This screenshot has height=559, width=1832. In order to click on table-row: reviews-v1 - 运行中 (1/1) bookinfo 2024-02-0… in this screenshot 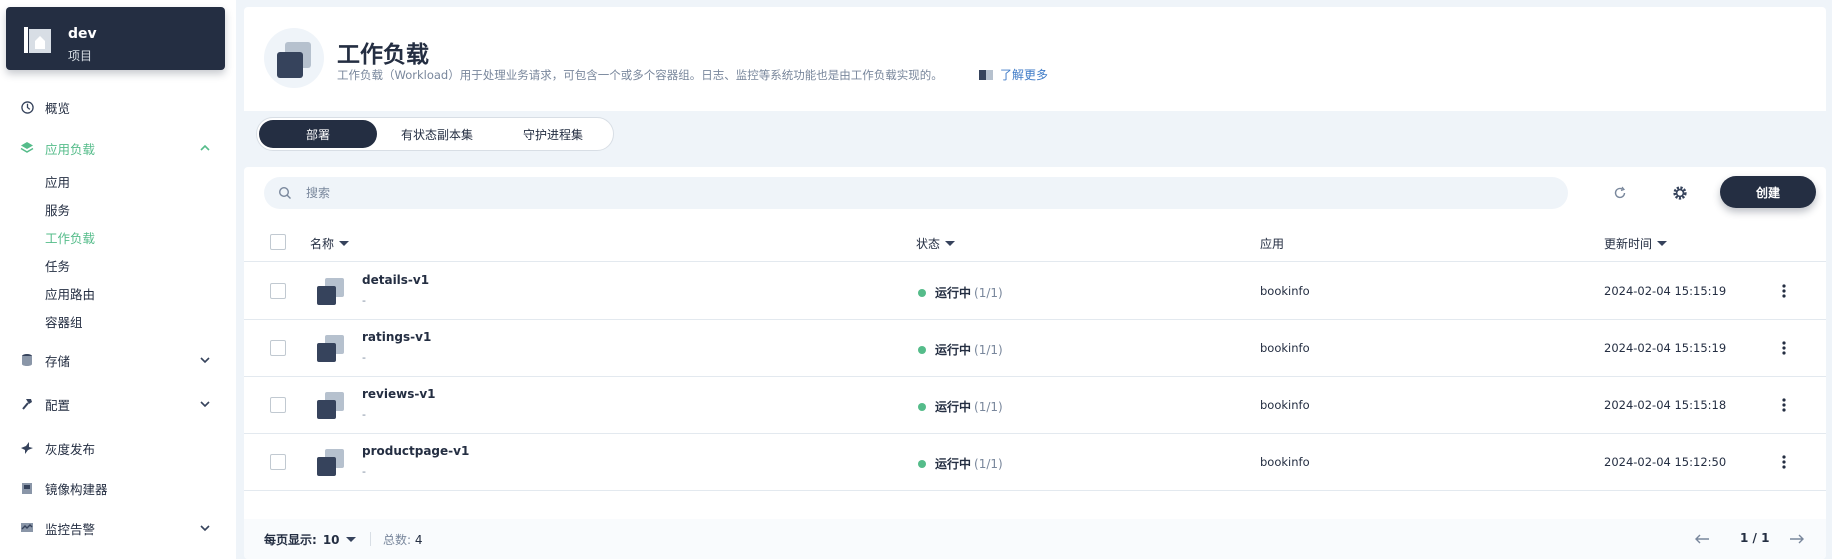, I will do `click(1035, 405)`.